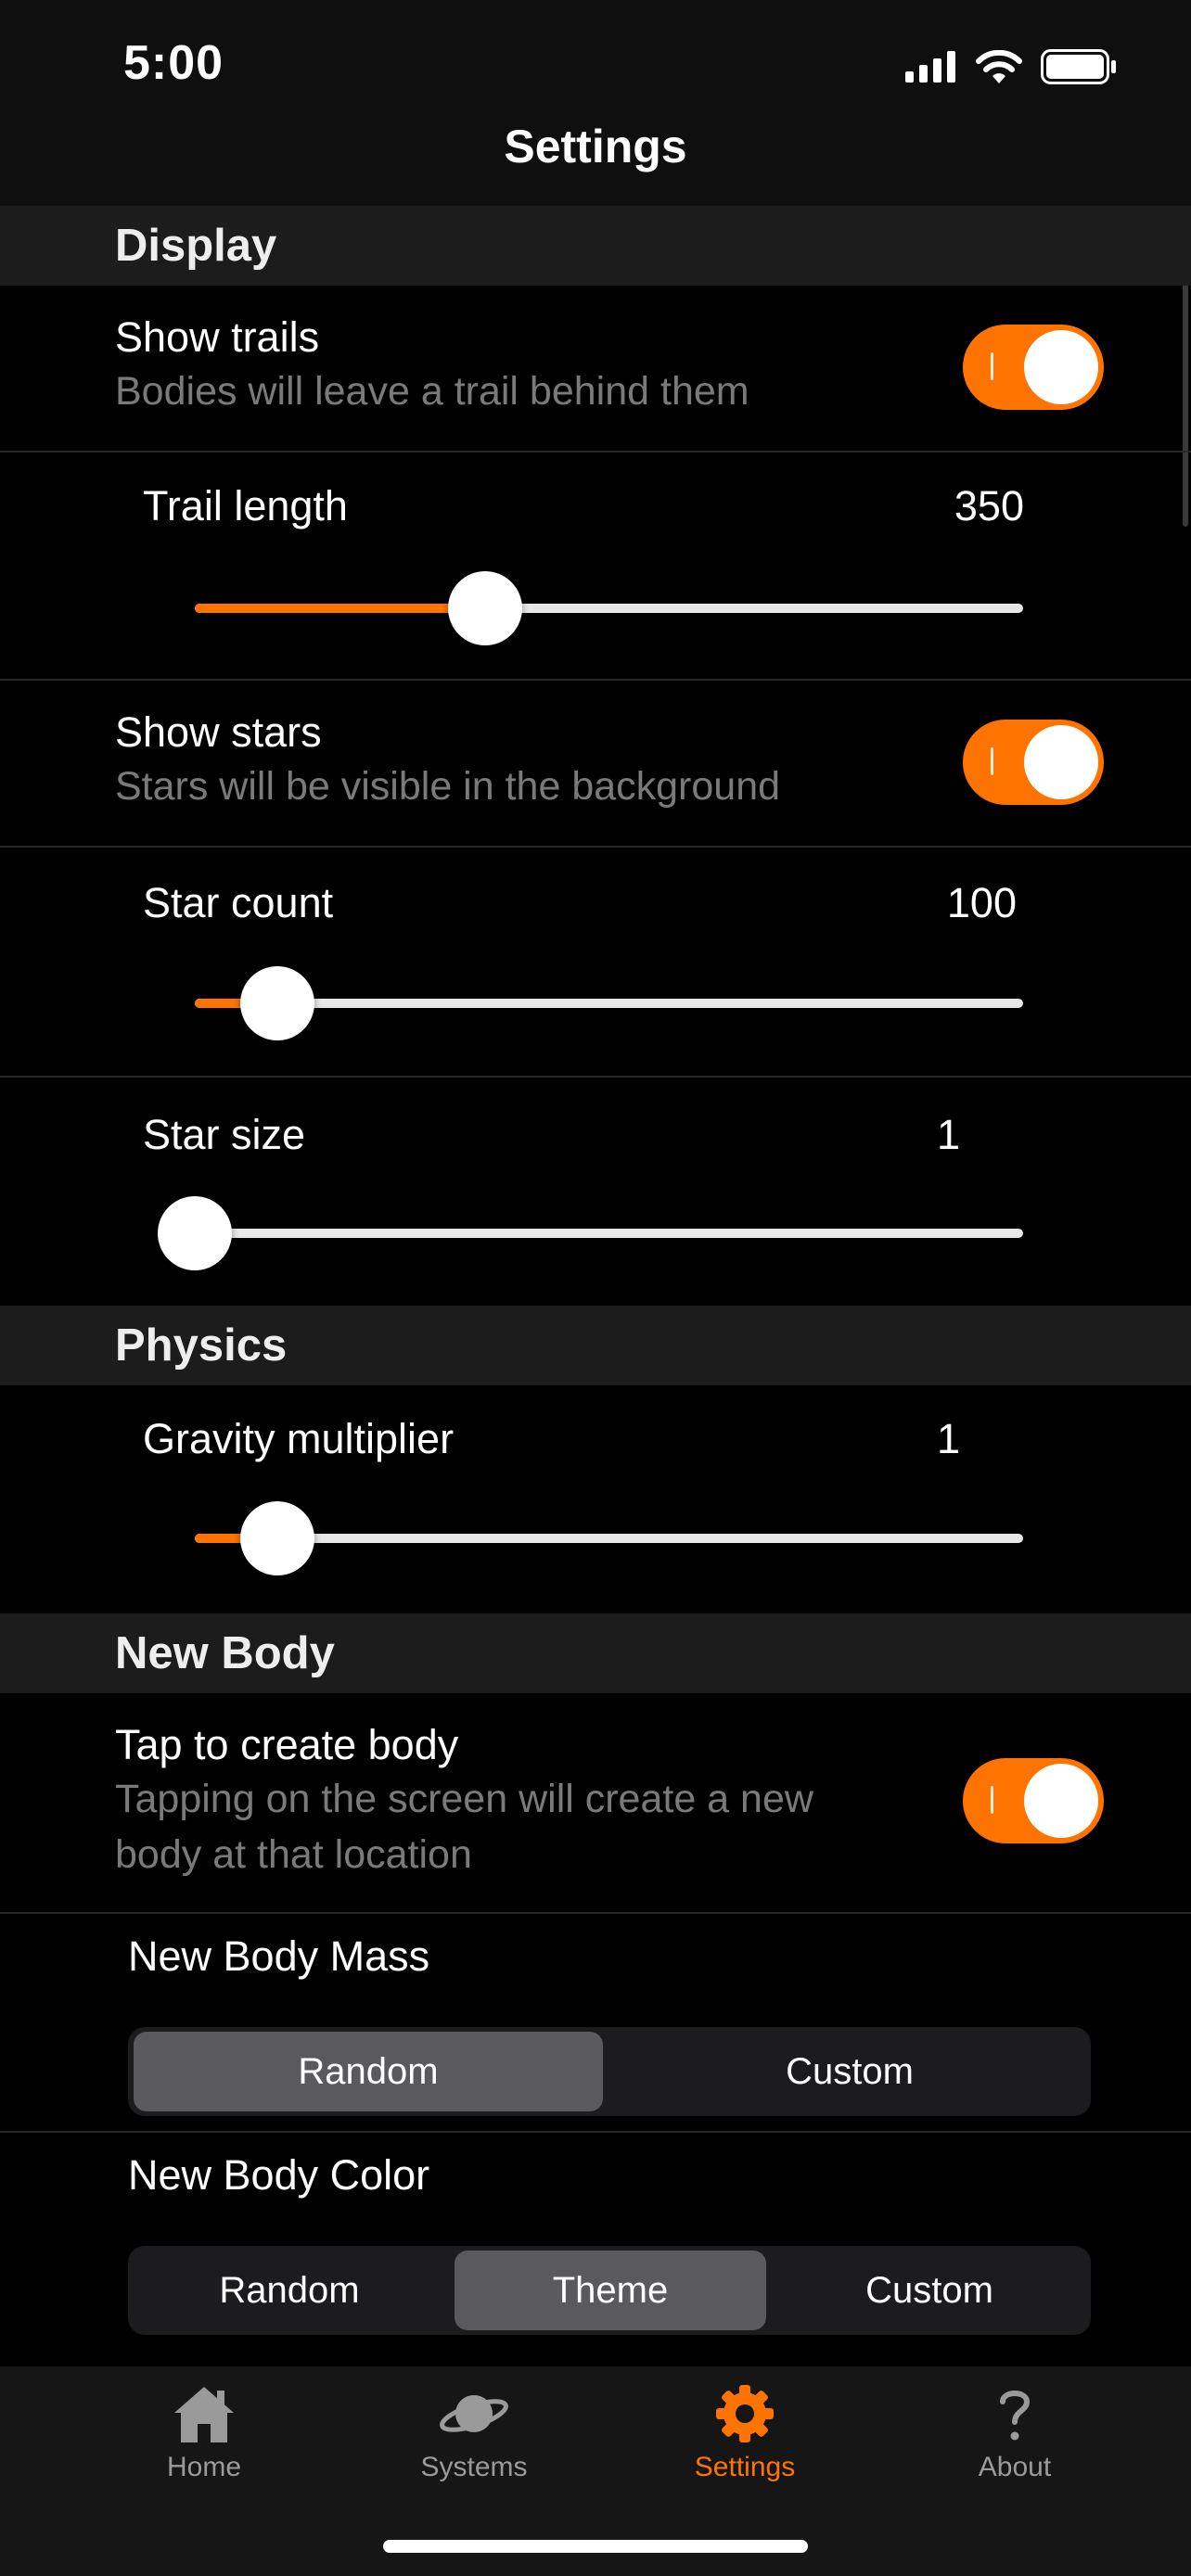 This screenshot has width=1191, height=2576. I want to click on show-trails-toggle, so click(1033, 368).